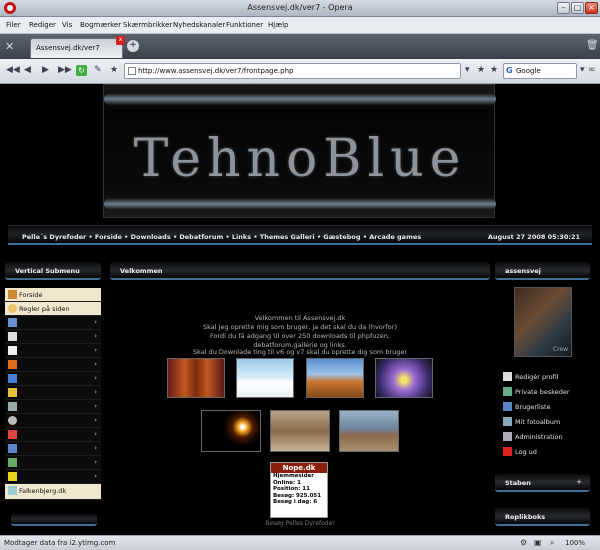  I want to click on search-input: G Google, so click(540, 71).